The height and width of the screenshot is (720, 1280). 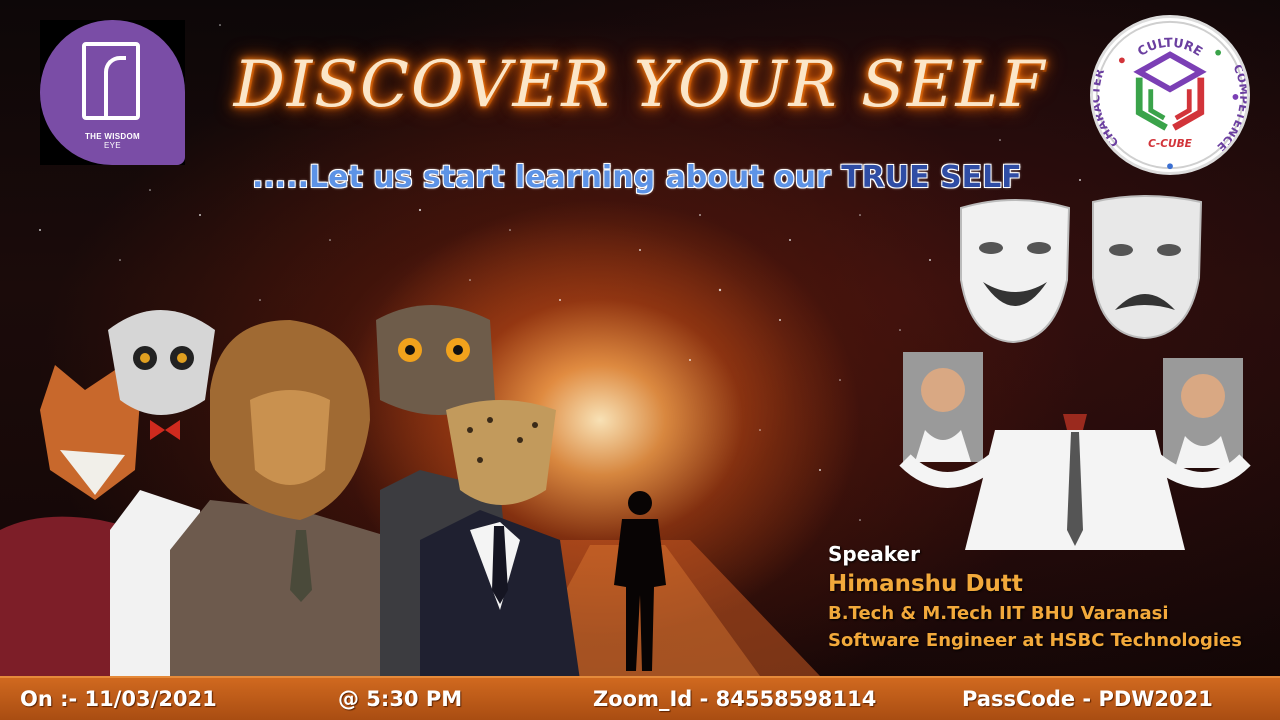 What do you see at coordinates (1075, 451) in the screenshot?
I see `masked-person-illustration` at bounding box center [1075, 451].